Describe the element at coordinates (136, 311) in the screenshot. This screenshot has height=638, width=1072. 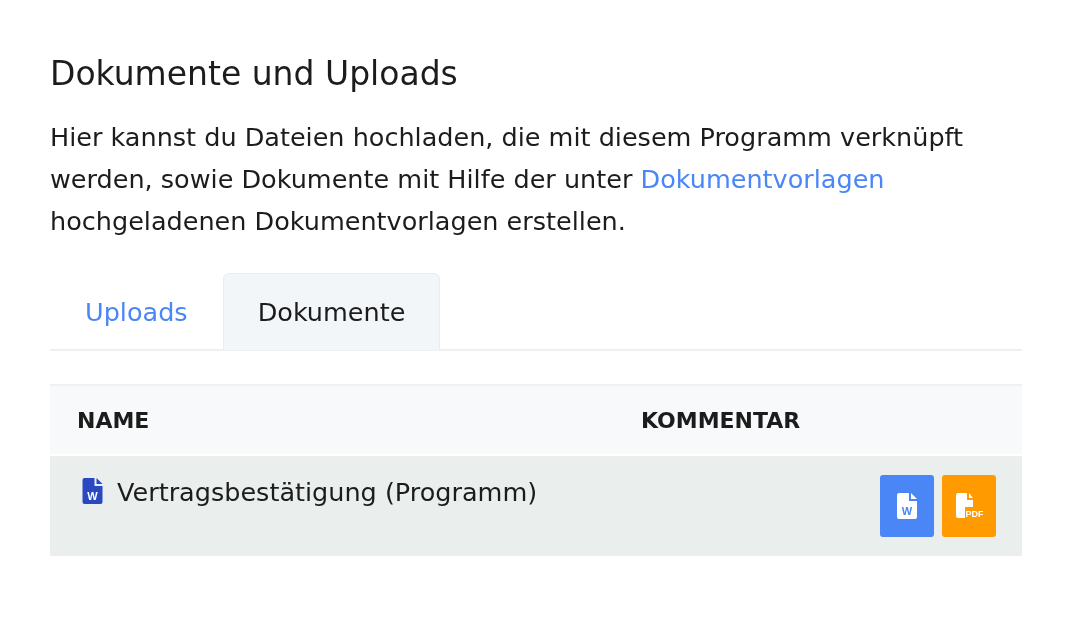
I see `tab: Uploads` at that location.